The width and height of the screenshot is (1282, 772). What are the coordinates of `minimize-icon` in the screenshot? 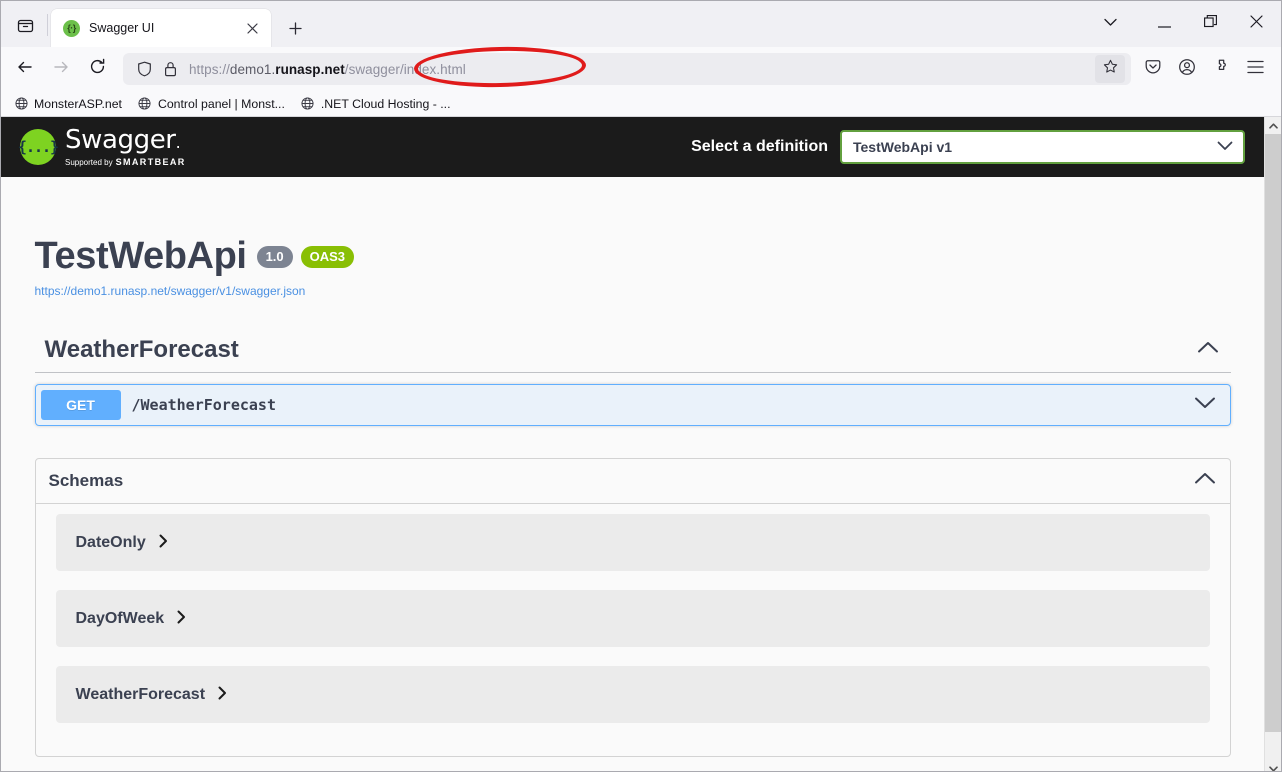 It's located at (1164, 24).